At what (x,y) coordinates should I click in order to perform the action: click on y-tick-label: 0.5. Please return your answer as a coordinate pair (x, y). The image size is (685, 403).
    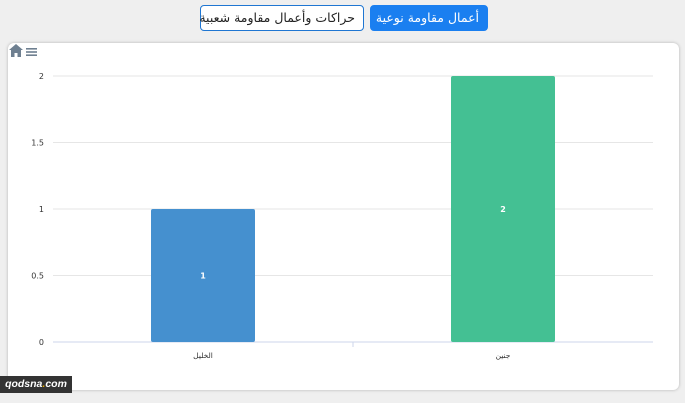
    Looking at the image, I should click on (37, 276).